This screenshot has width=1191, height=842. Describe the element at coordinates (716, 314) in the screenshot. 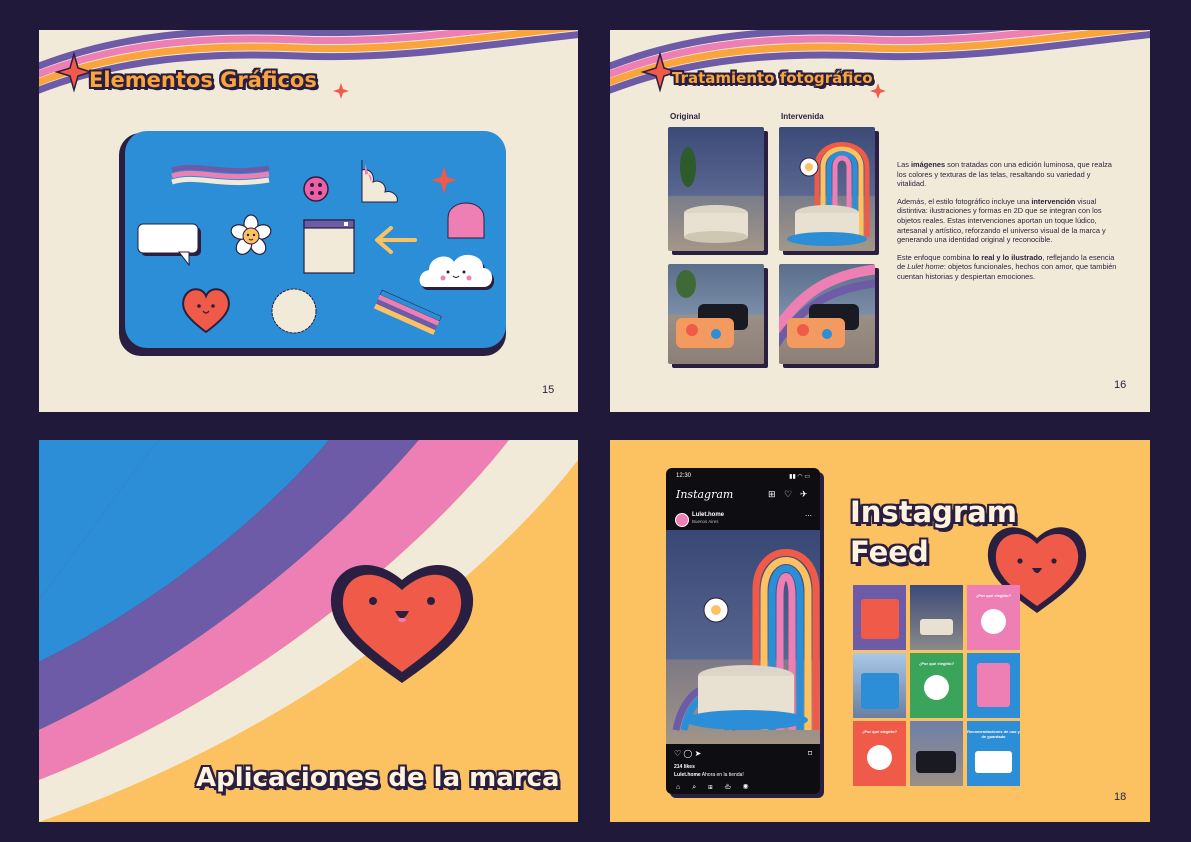

I see `photo-original-pouches` at that location.